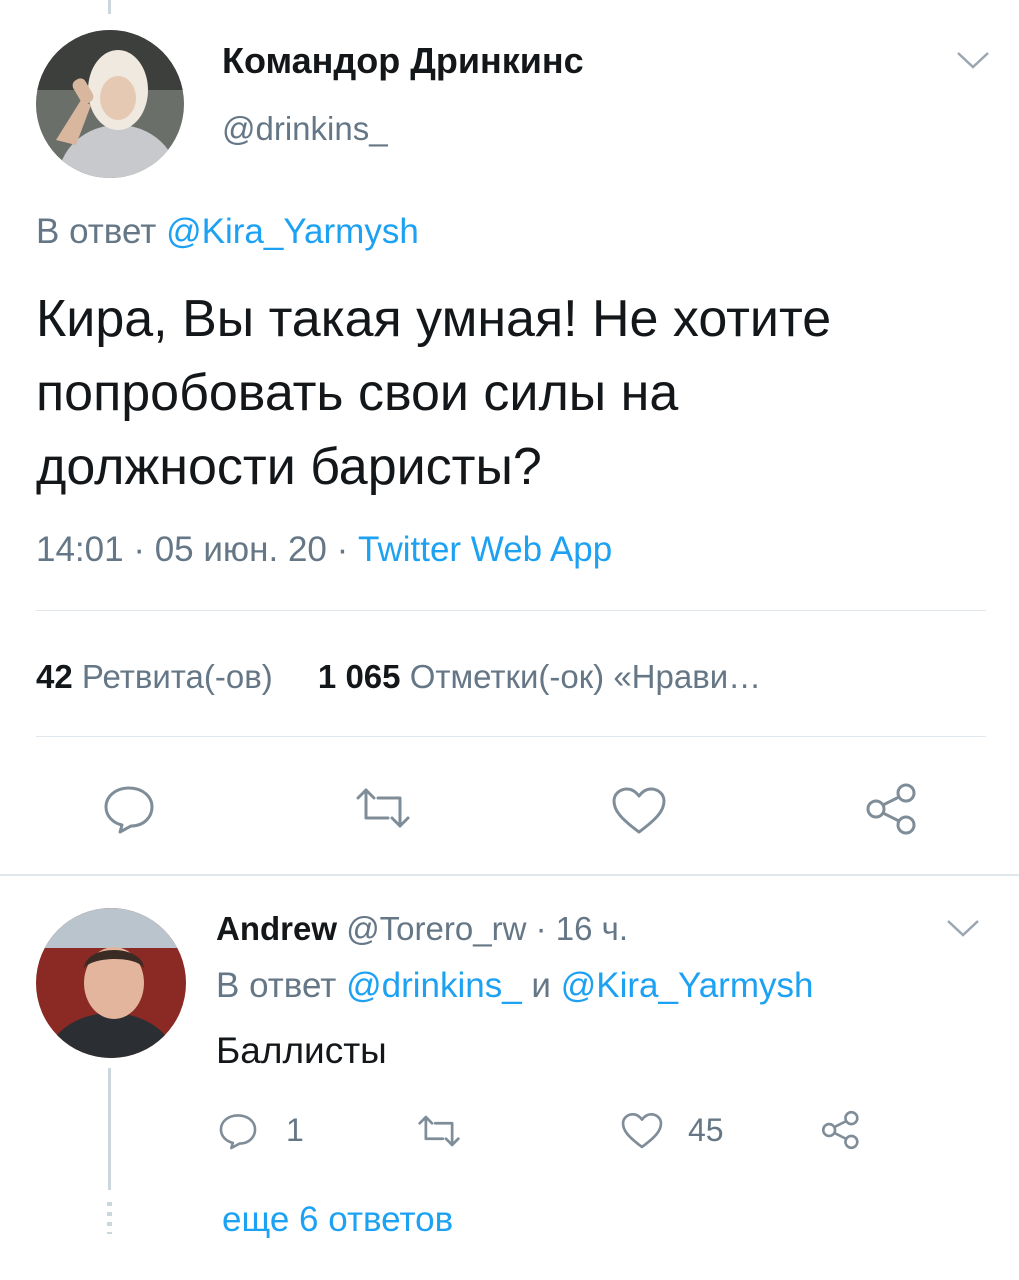 This screenshot has width=1019, height=1280. Describe the element at coordinates (109, 7) in the screenshot. I see `thread-line-top` at that location.